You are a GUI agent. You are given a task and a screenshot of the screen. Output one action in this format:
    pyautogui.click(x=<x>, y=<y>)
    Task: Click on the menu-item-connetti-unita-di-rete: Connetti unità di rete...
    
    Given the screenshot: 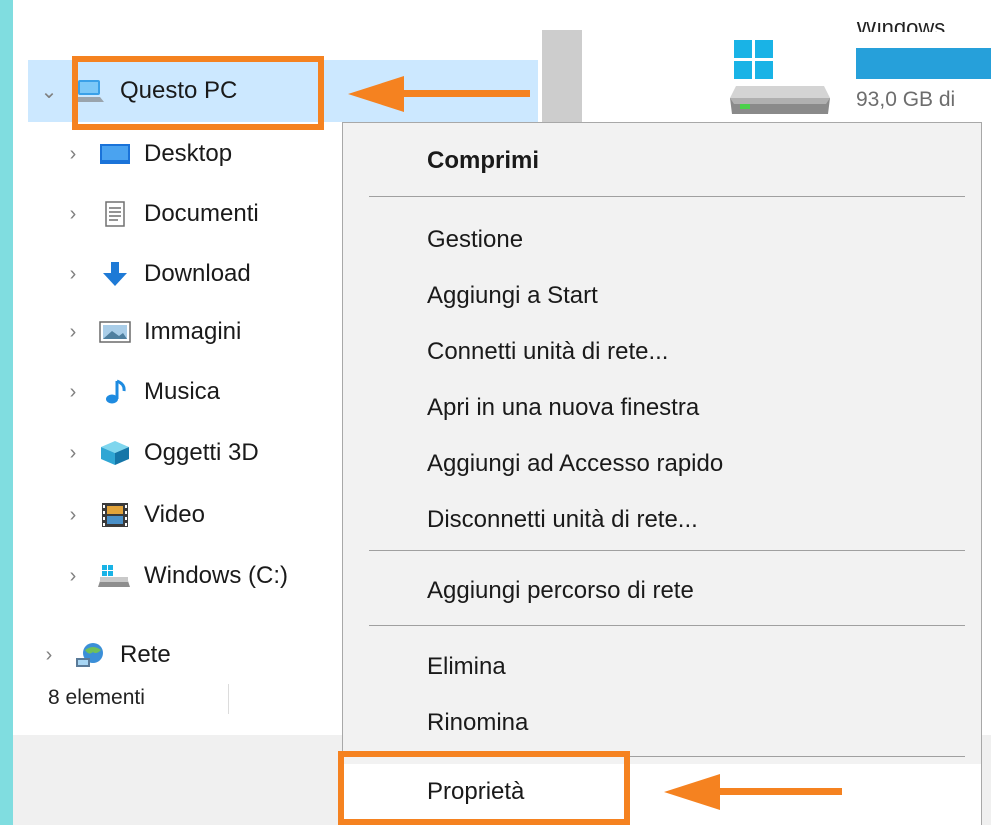 What is the action you would take?
    pyautogui.click(x=547, y=352)
    